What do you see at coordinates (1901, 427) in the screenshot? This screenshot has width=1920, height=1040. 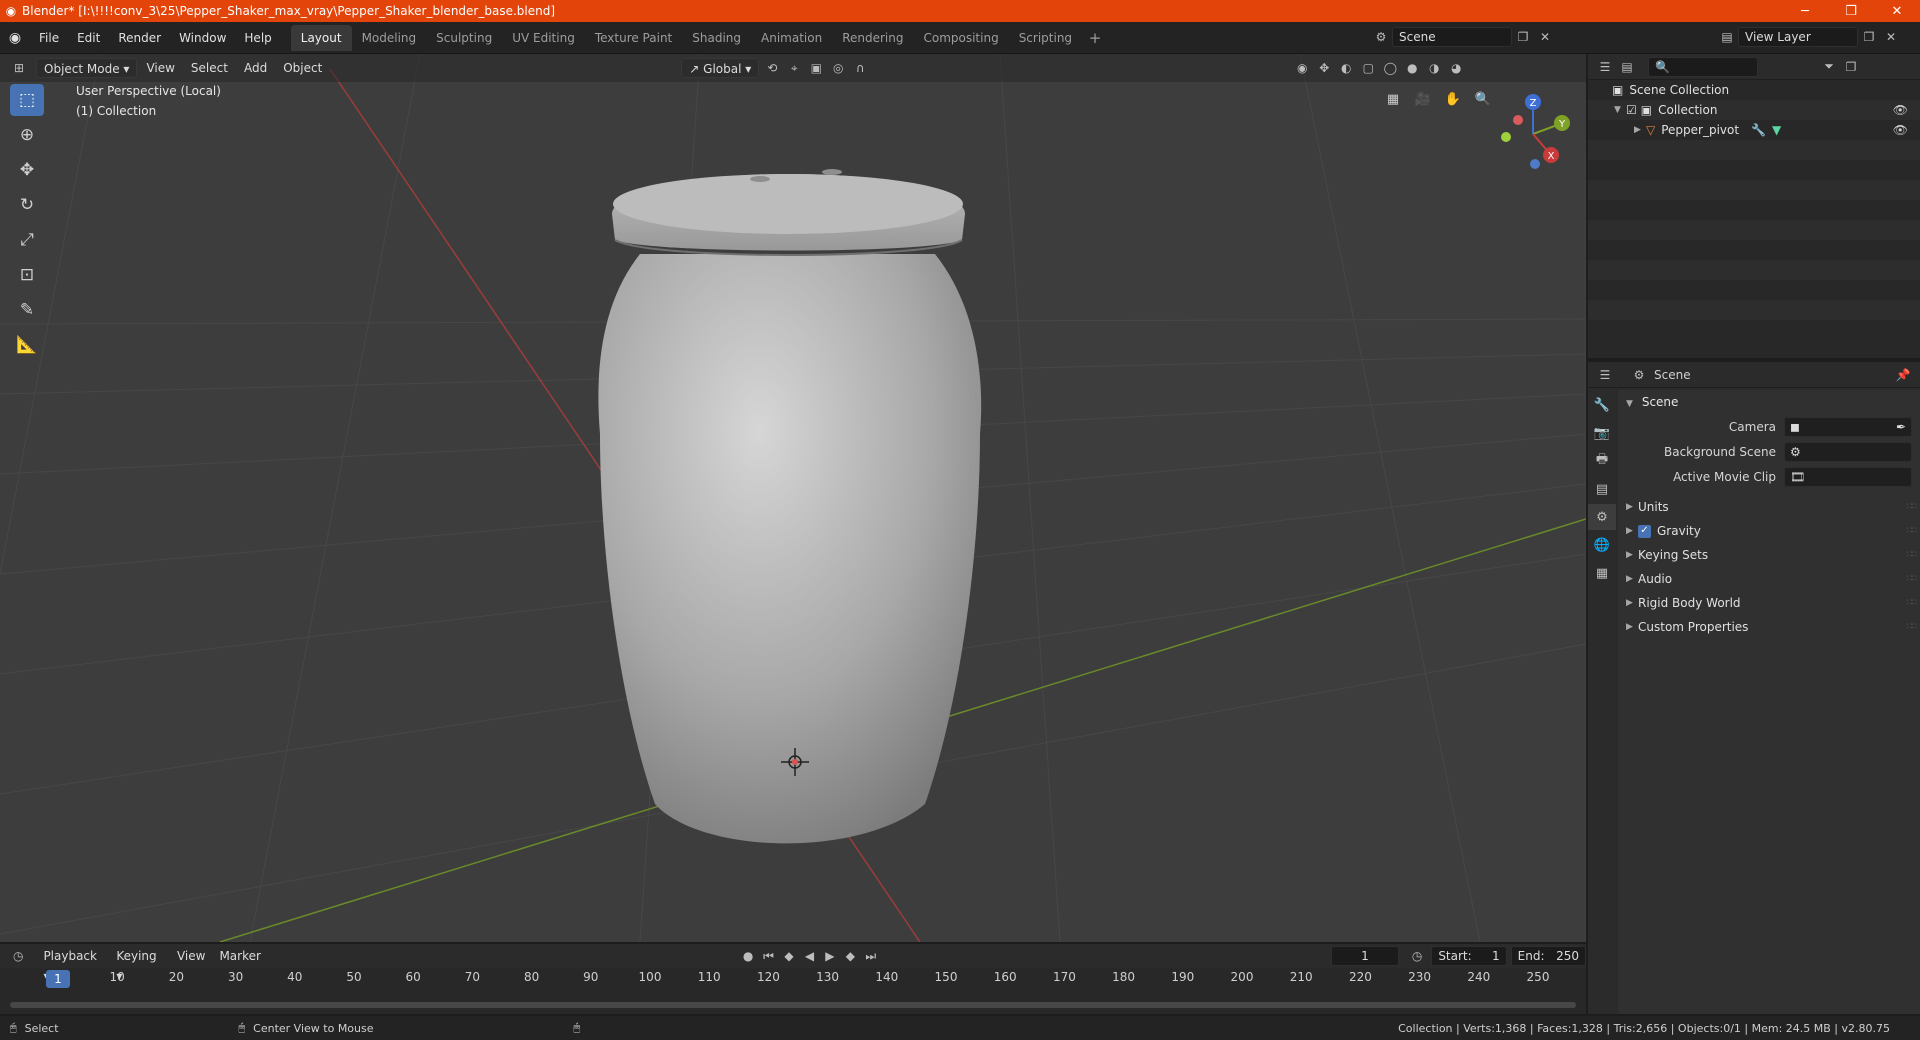 I see `eyedropper-icon: ✒` at bounding box center [1901, 427].